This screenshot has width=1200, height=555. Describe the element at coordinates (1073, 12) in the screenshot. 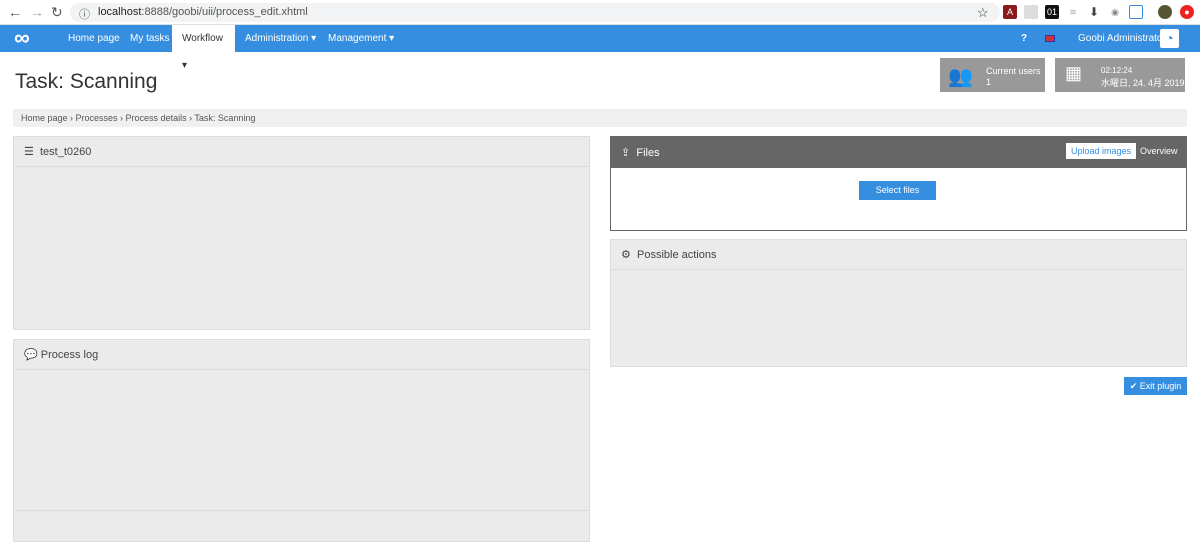

I see `extension-icon: ≋` at that location.